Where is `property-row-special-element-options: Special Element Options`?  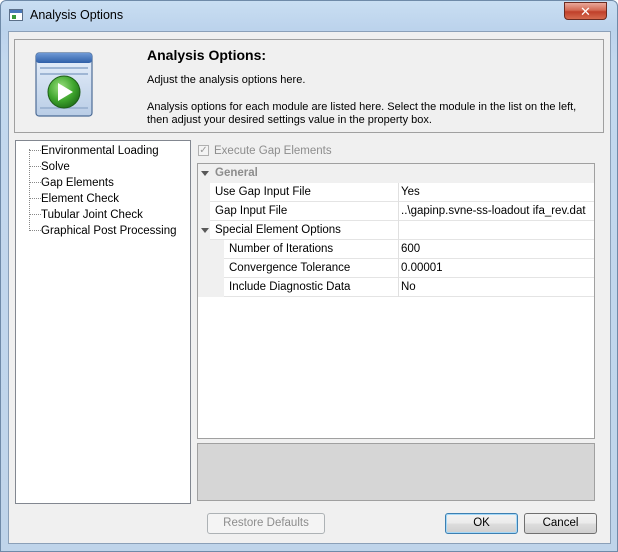
property-row-special-element-options: Special Element Options is located at coordinates (396, 230).